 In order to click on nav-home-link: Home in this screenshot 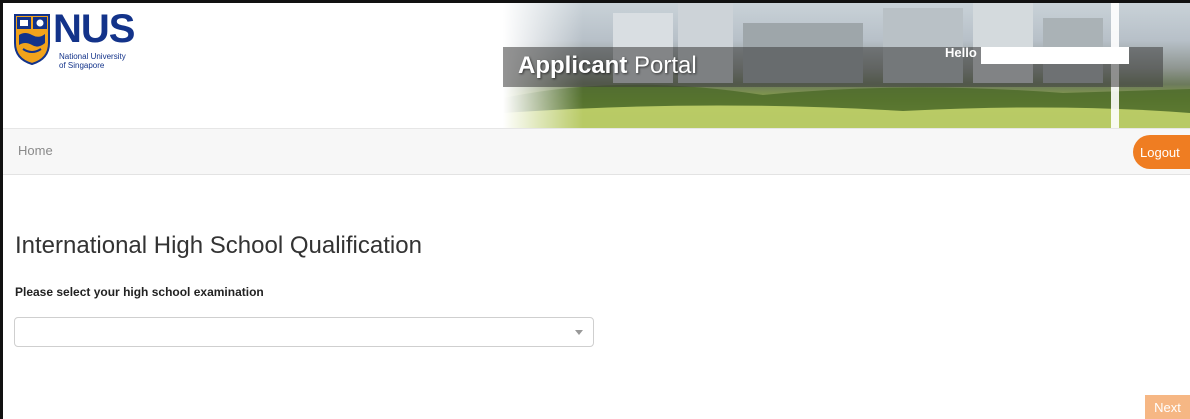, I will do `click(35, 150)`.